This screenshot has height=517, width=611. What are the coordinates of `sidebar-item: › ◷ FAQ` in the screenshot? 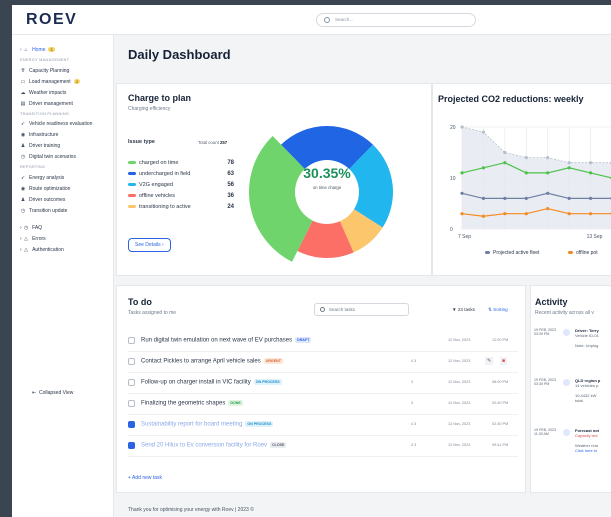 It's located at (31, 228).